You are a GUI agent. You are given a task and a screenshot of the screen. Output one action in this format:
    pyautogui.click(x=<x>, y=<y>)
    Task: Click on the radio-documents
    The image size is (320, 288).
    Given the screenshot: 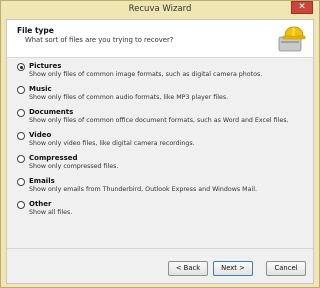 What is the action you would take?
    pyautogui.click(x=21, y=113)
    